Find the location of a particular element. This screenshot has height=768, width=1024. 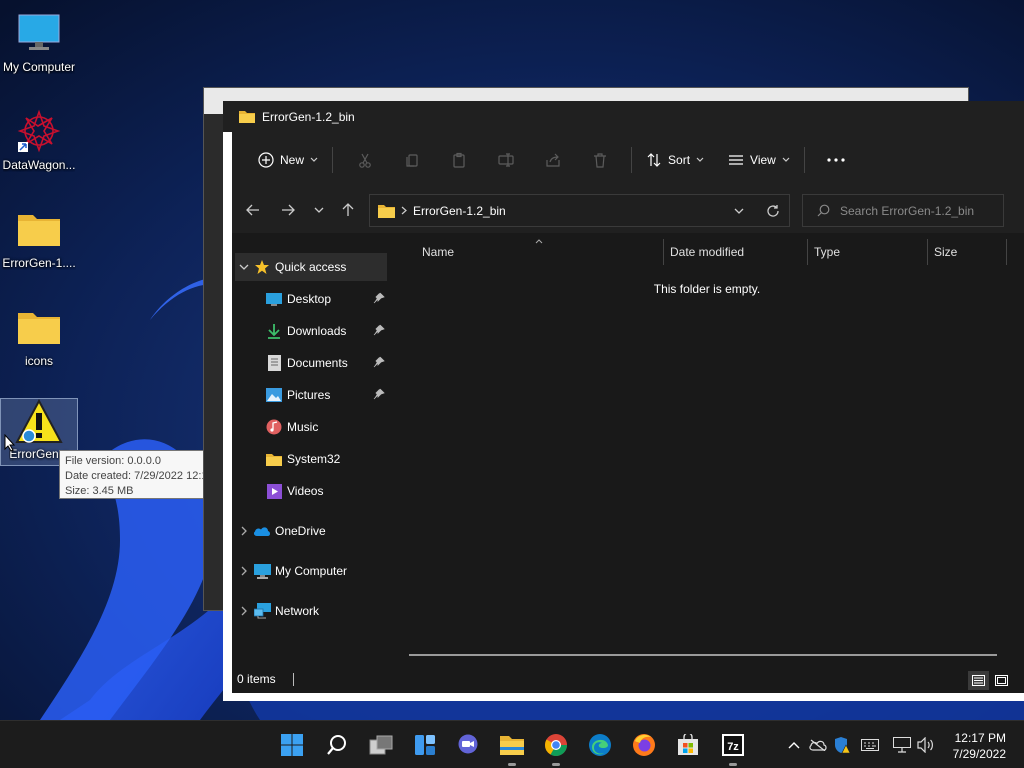

security-tray-button is located at coordinates (842, 745).